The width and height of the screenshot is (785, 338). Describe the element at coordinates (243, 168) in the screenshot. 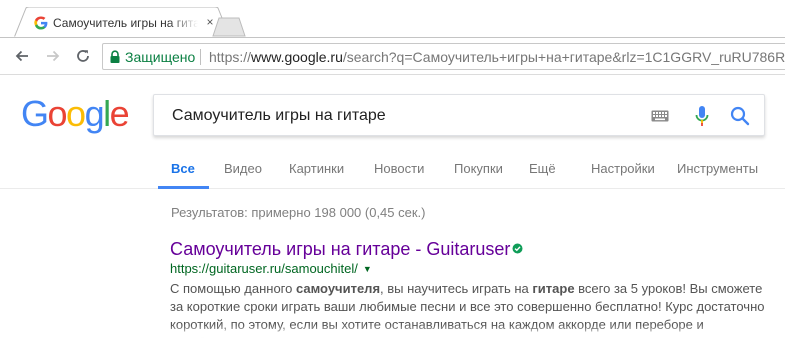

I see `tab-video: Видео` at that location.